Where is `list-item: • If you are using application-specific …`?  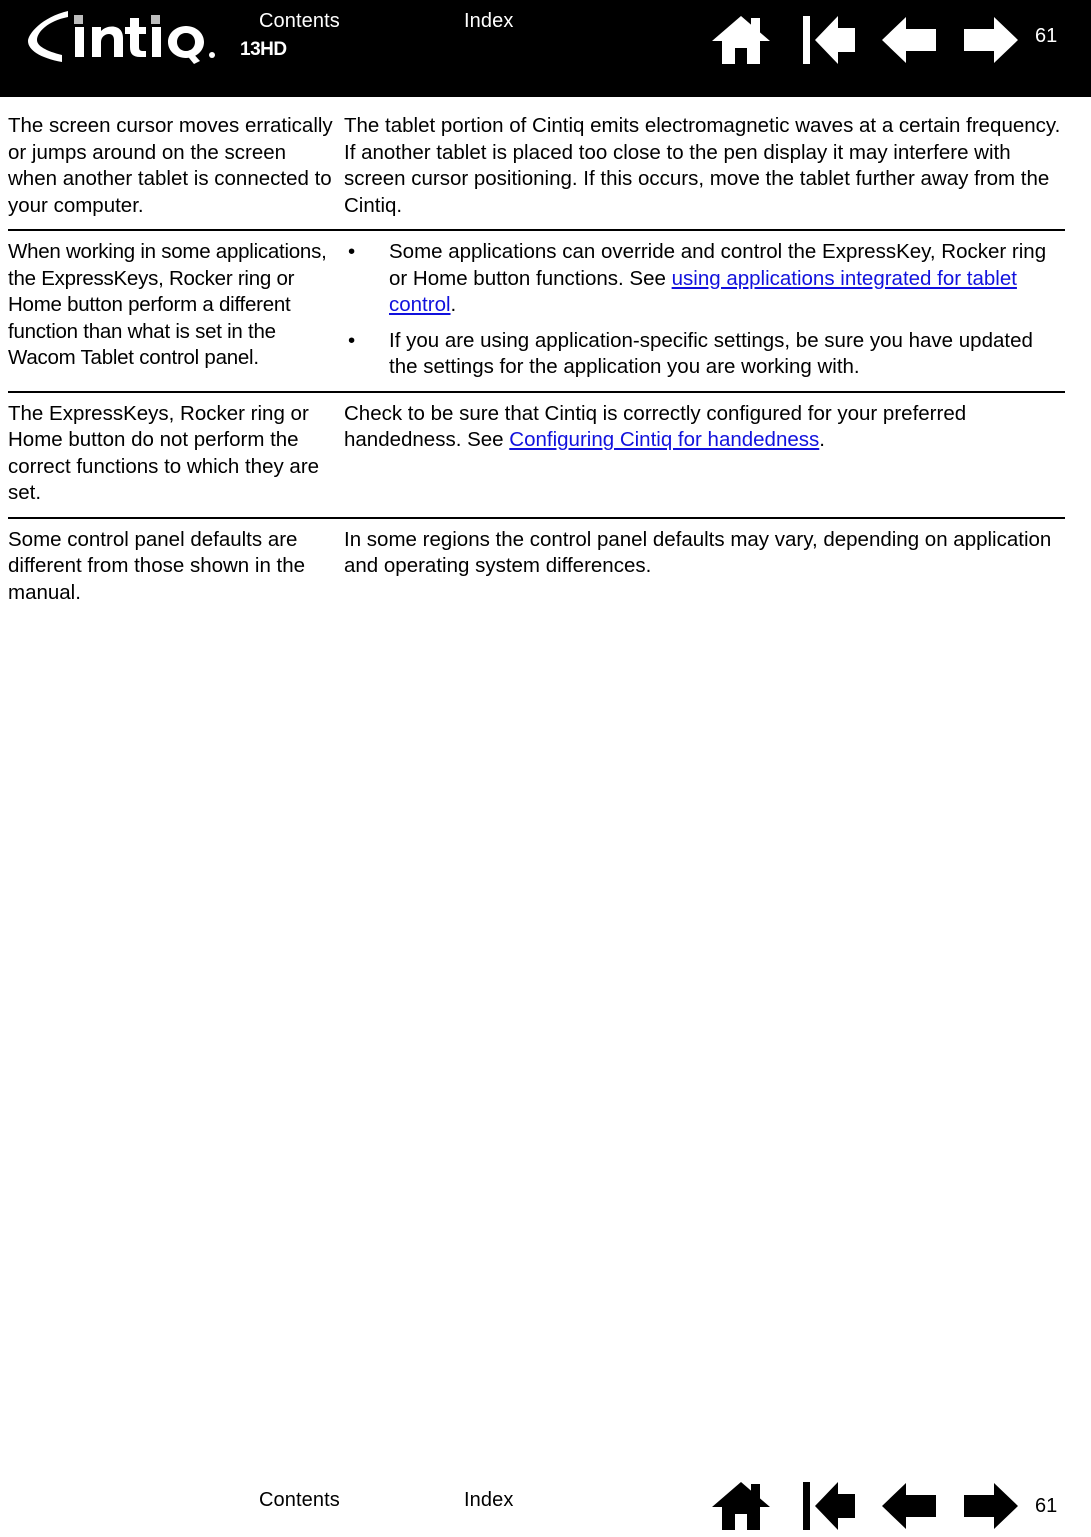
list-item: • If you are using application-specific … is located at coordinates (704, 354).